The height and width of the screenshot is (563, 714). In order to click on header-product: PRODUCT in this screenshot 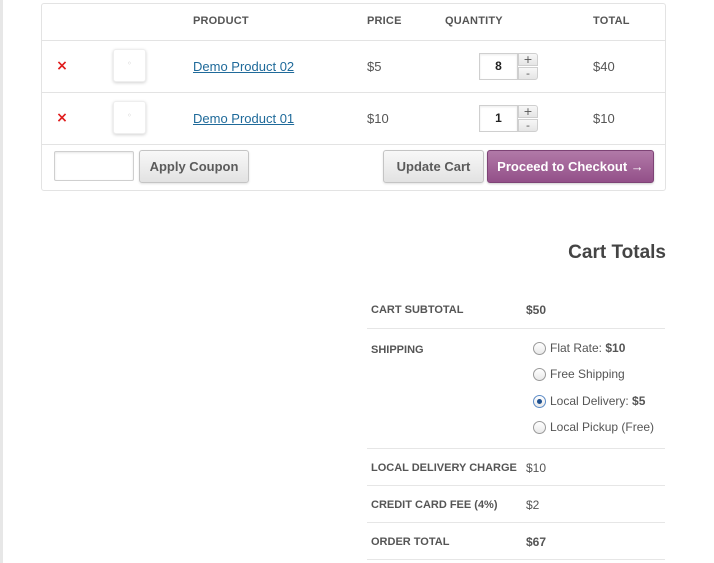, I will do `click(221, 21)`.